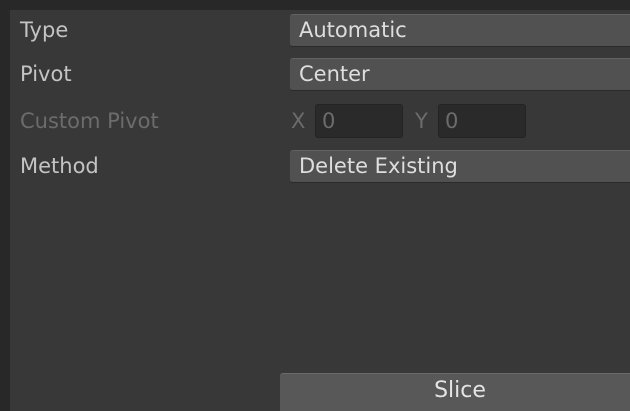  Describe the element at coordinates (359, 121) in the screenshot. I see `custom-pivot-x-field: 0` at that location.